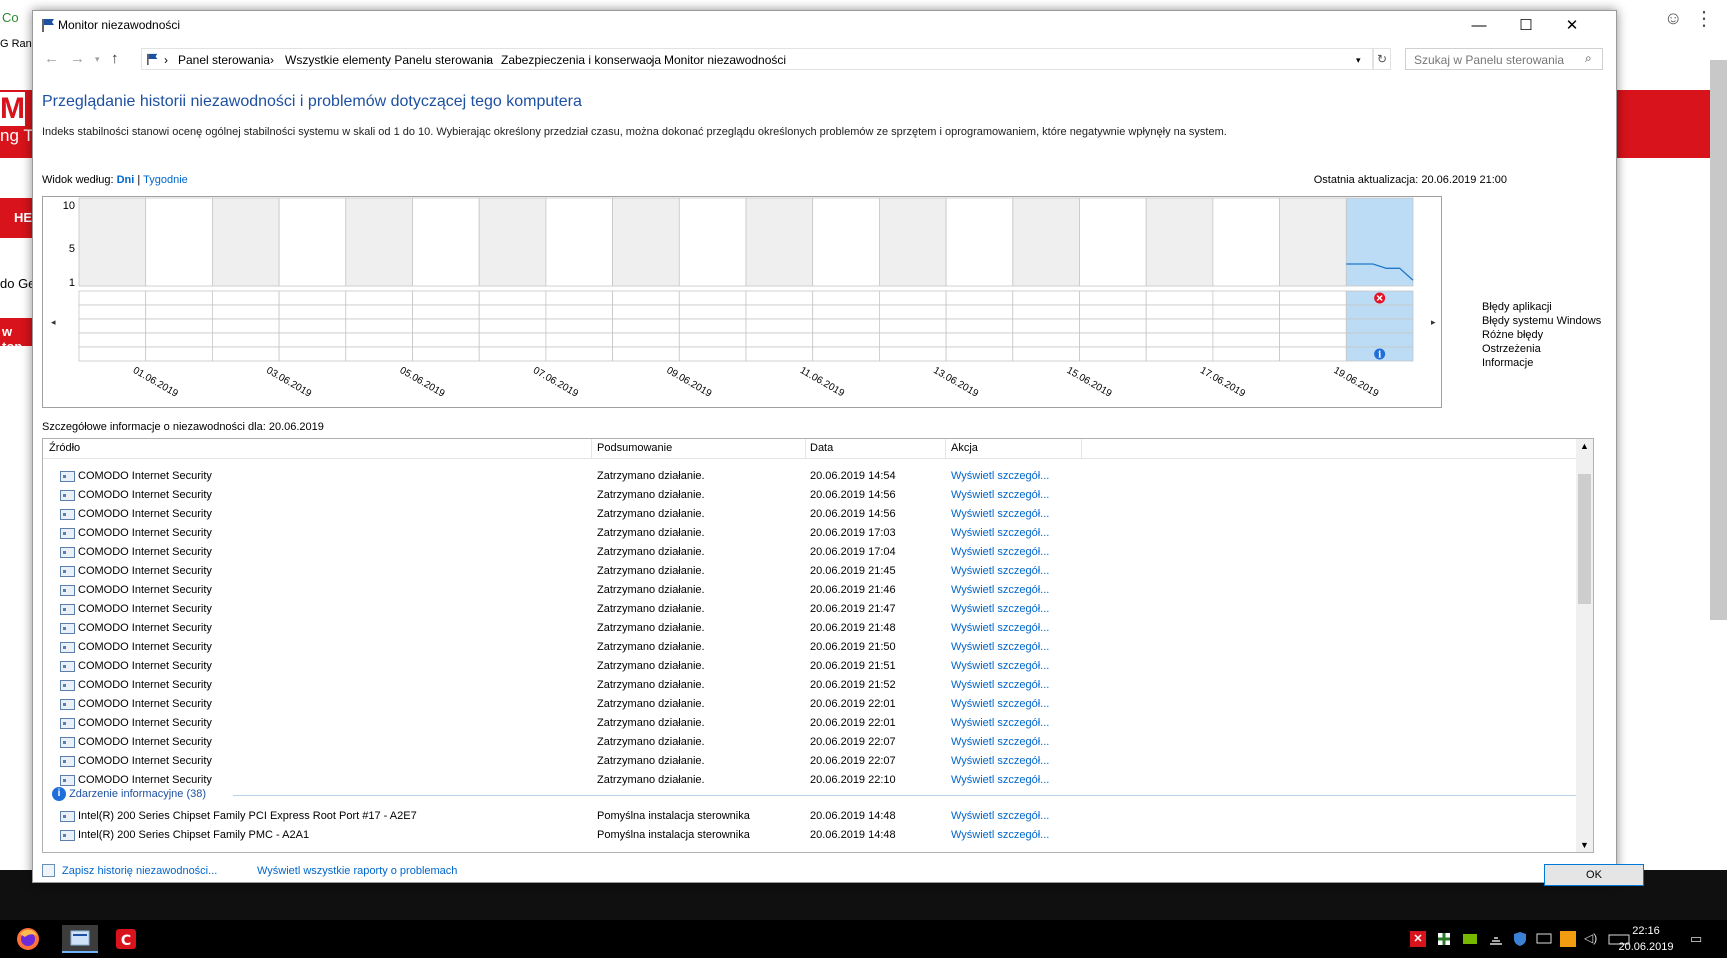 This screenshot has height=958, width=1727. I want to click on volume-icon: ◁), so click(1592, 939).